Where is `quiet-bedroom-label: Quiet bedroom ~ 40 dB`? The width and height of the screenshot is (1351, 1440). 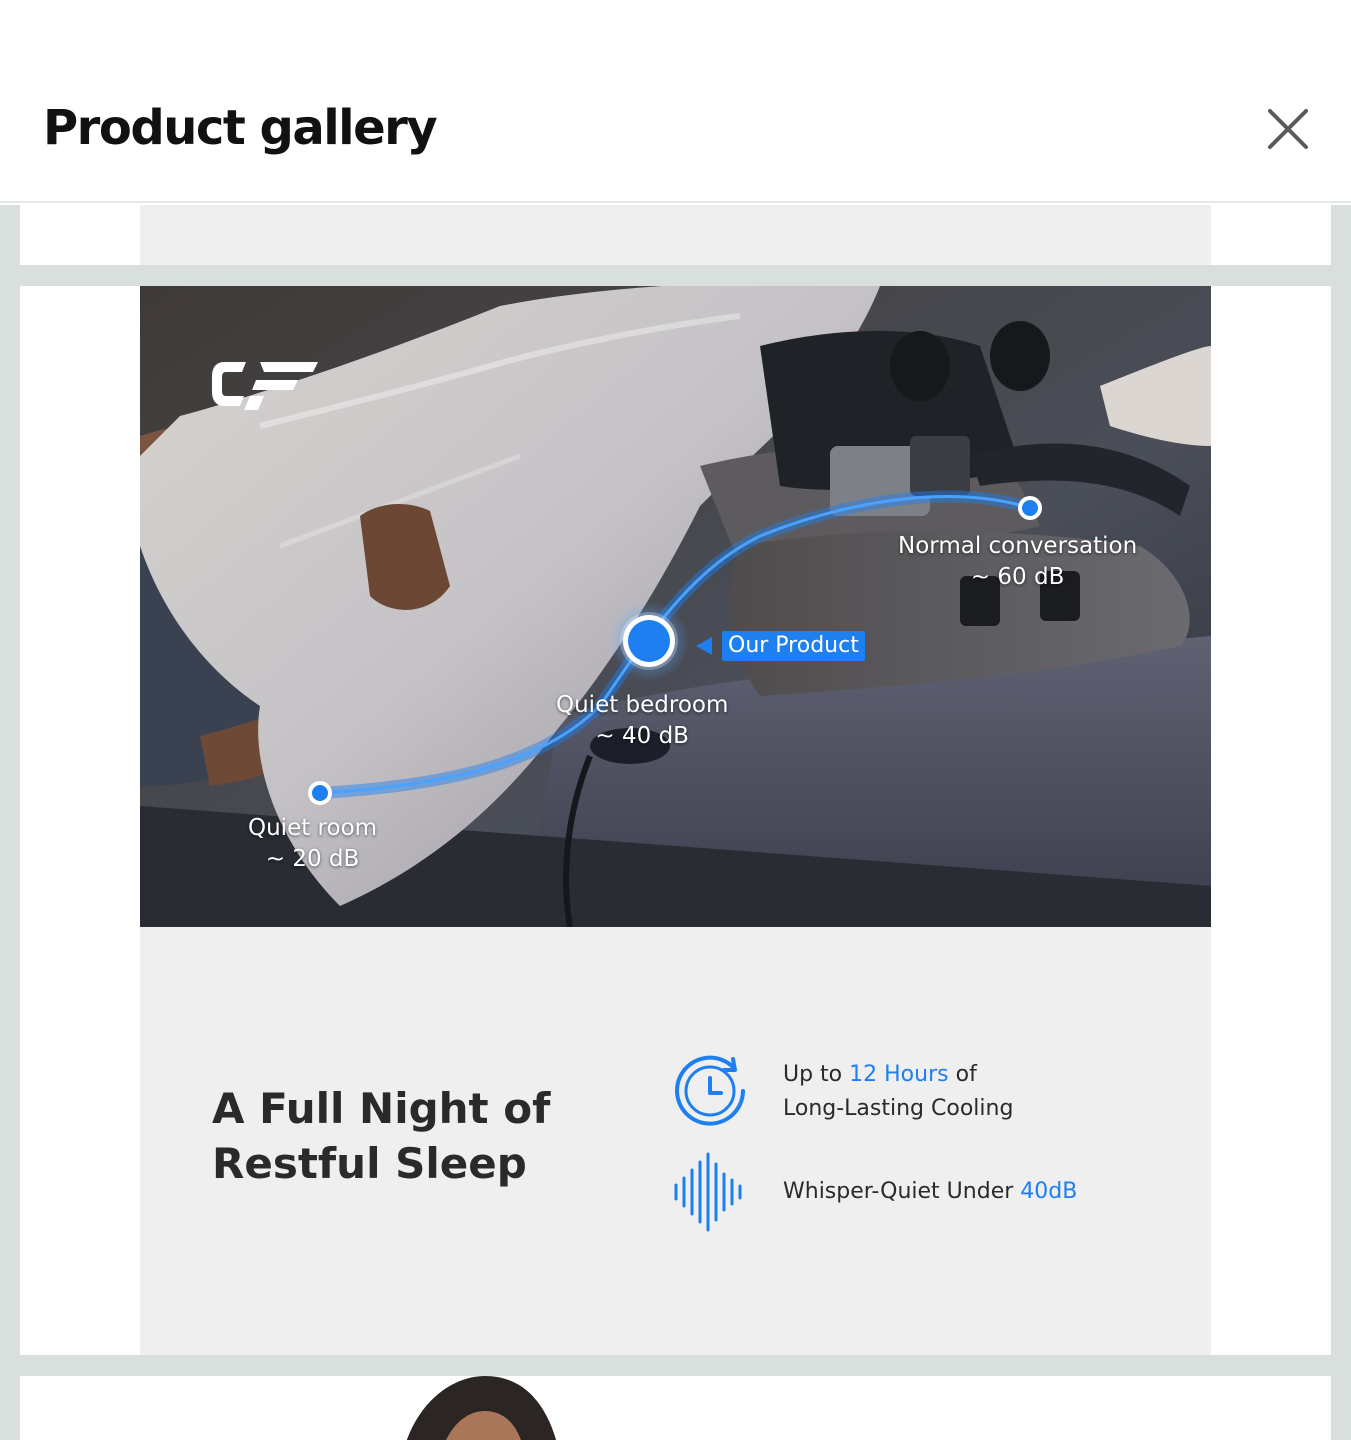
quiet-bedroom-label: Quiet bedroom ~ 40 dB is located at coordinates (642, 721).